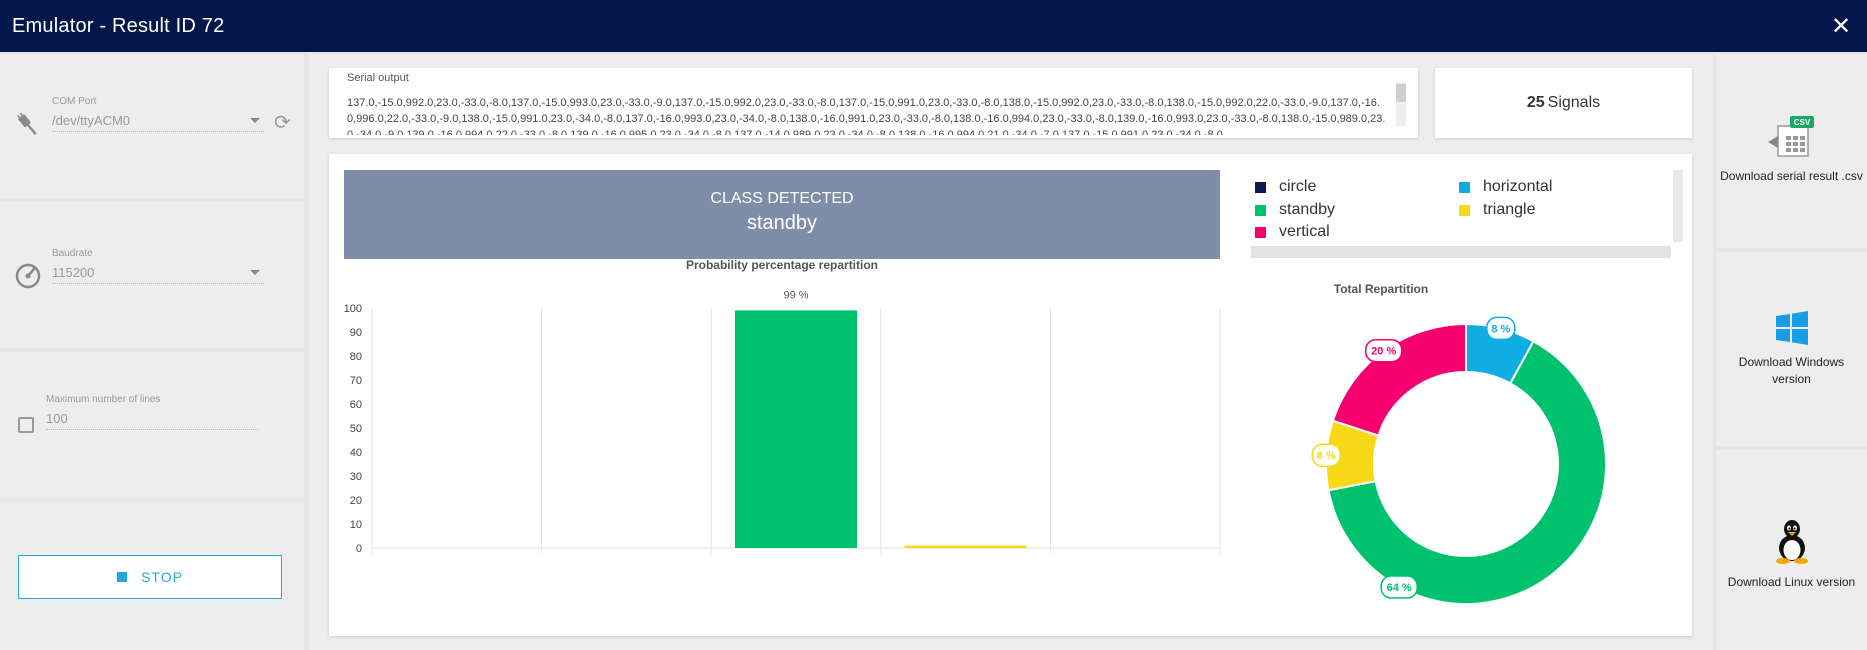 Image resolution: width=1867 pixels, height=650 pixels. I want to click on donut-label-text: 20 %, so click(1383, 352).